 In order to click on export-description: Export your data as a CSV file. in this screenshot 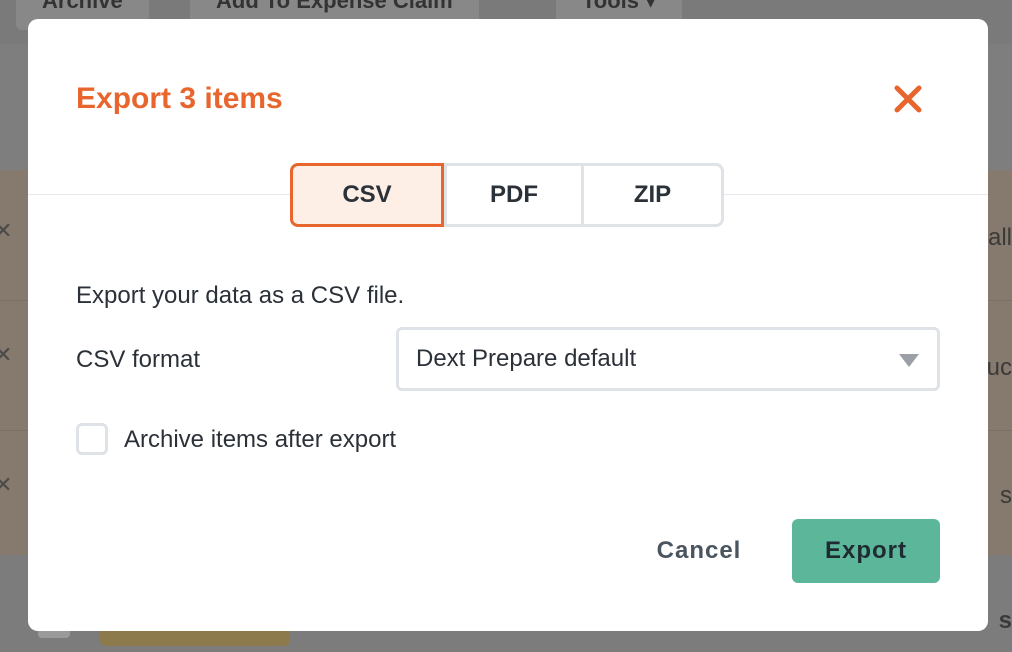, I will do `click(240, 295)`.